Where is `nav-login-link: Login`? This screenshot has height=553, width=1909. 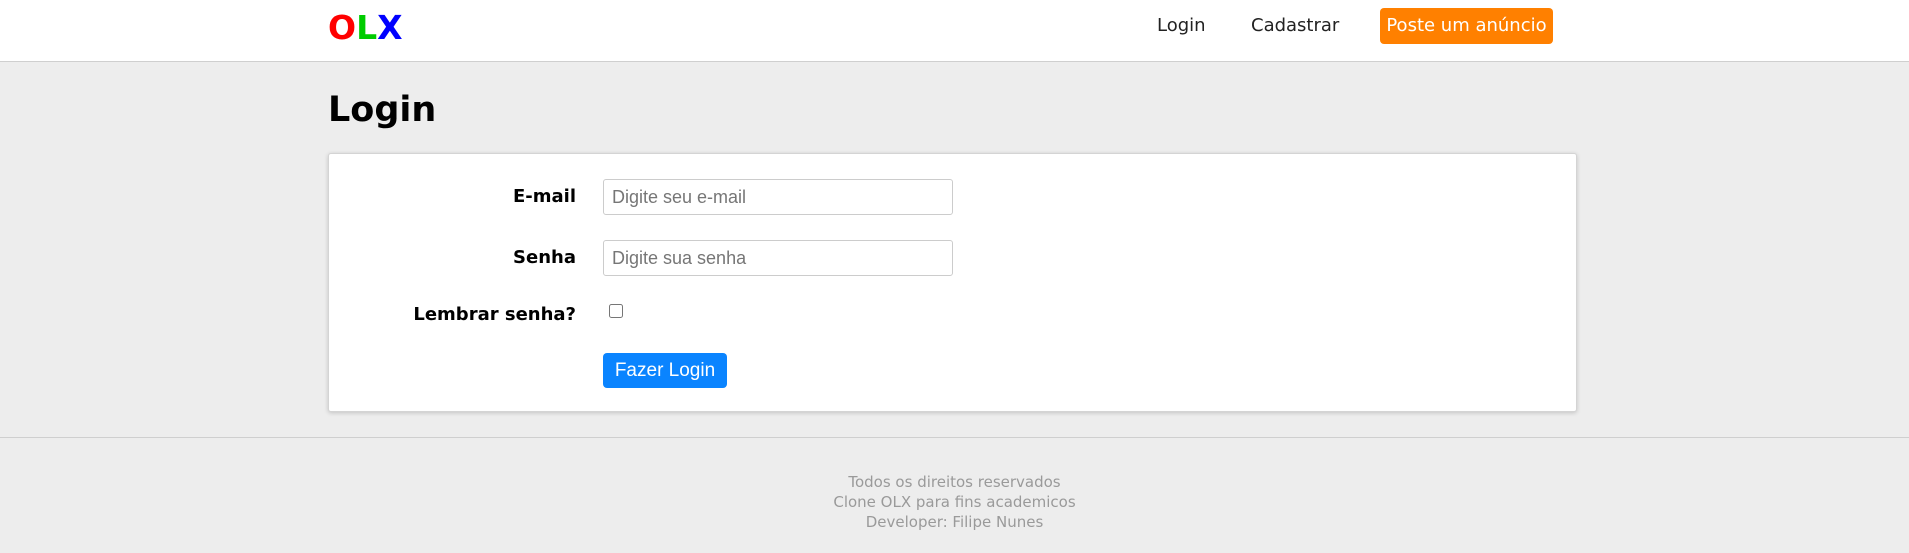 nav-login-link: Login is located at coordinates (1181, 26).